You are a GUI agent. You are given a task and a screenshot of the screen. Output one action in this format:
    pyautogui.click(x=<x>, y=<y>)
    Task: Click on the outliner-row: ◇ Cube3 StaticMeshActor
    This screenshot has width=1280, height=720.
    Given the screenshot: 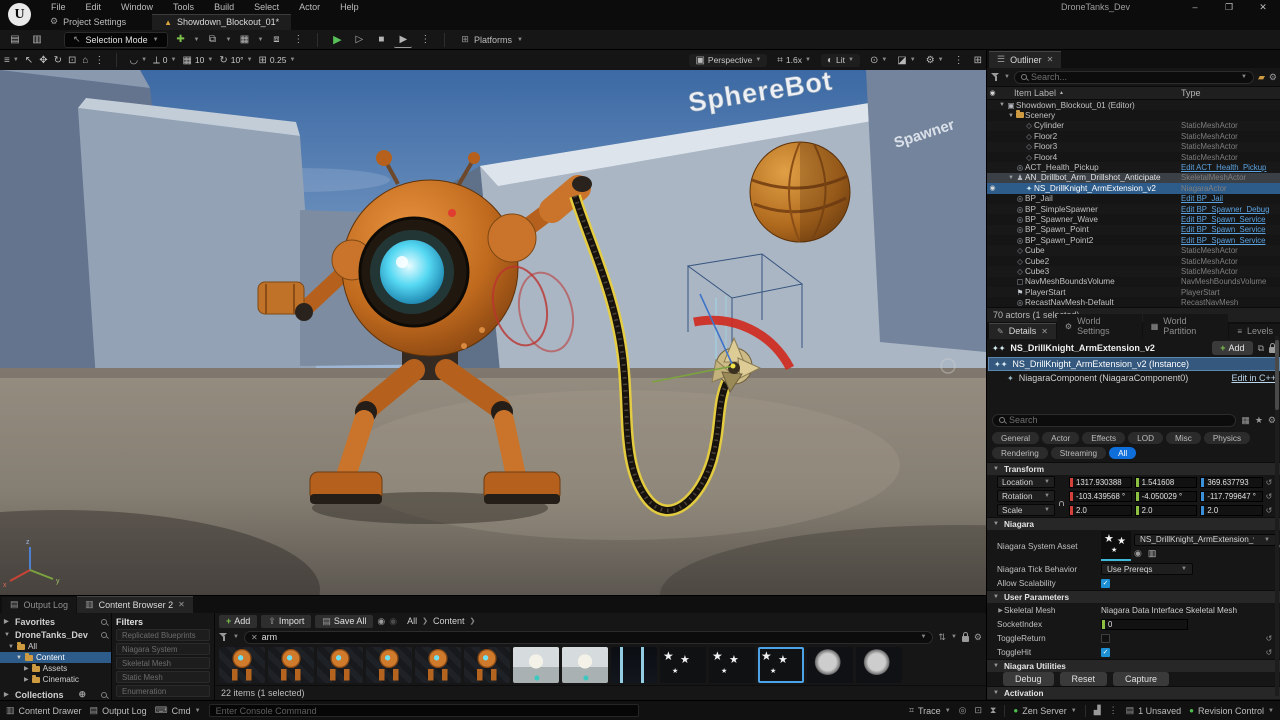 What is the action you would take?
    pyautogui.click(x=1133, y=271)
    